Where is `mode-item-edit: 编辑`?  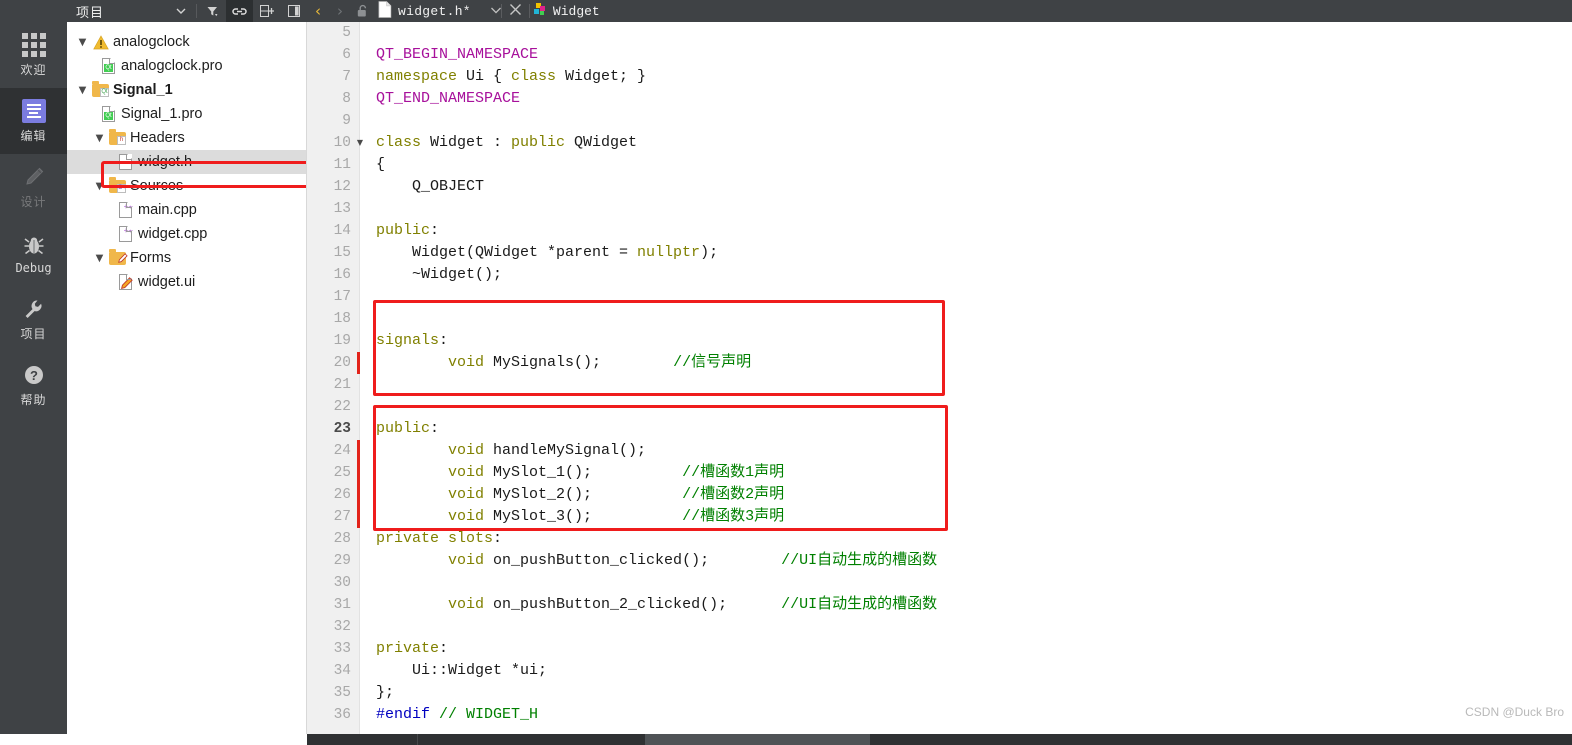
mode-item-edit: 编辑 is located at coordinates (33, 121).